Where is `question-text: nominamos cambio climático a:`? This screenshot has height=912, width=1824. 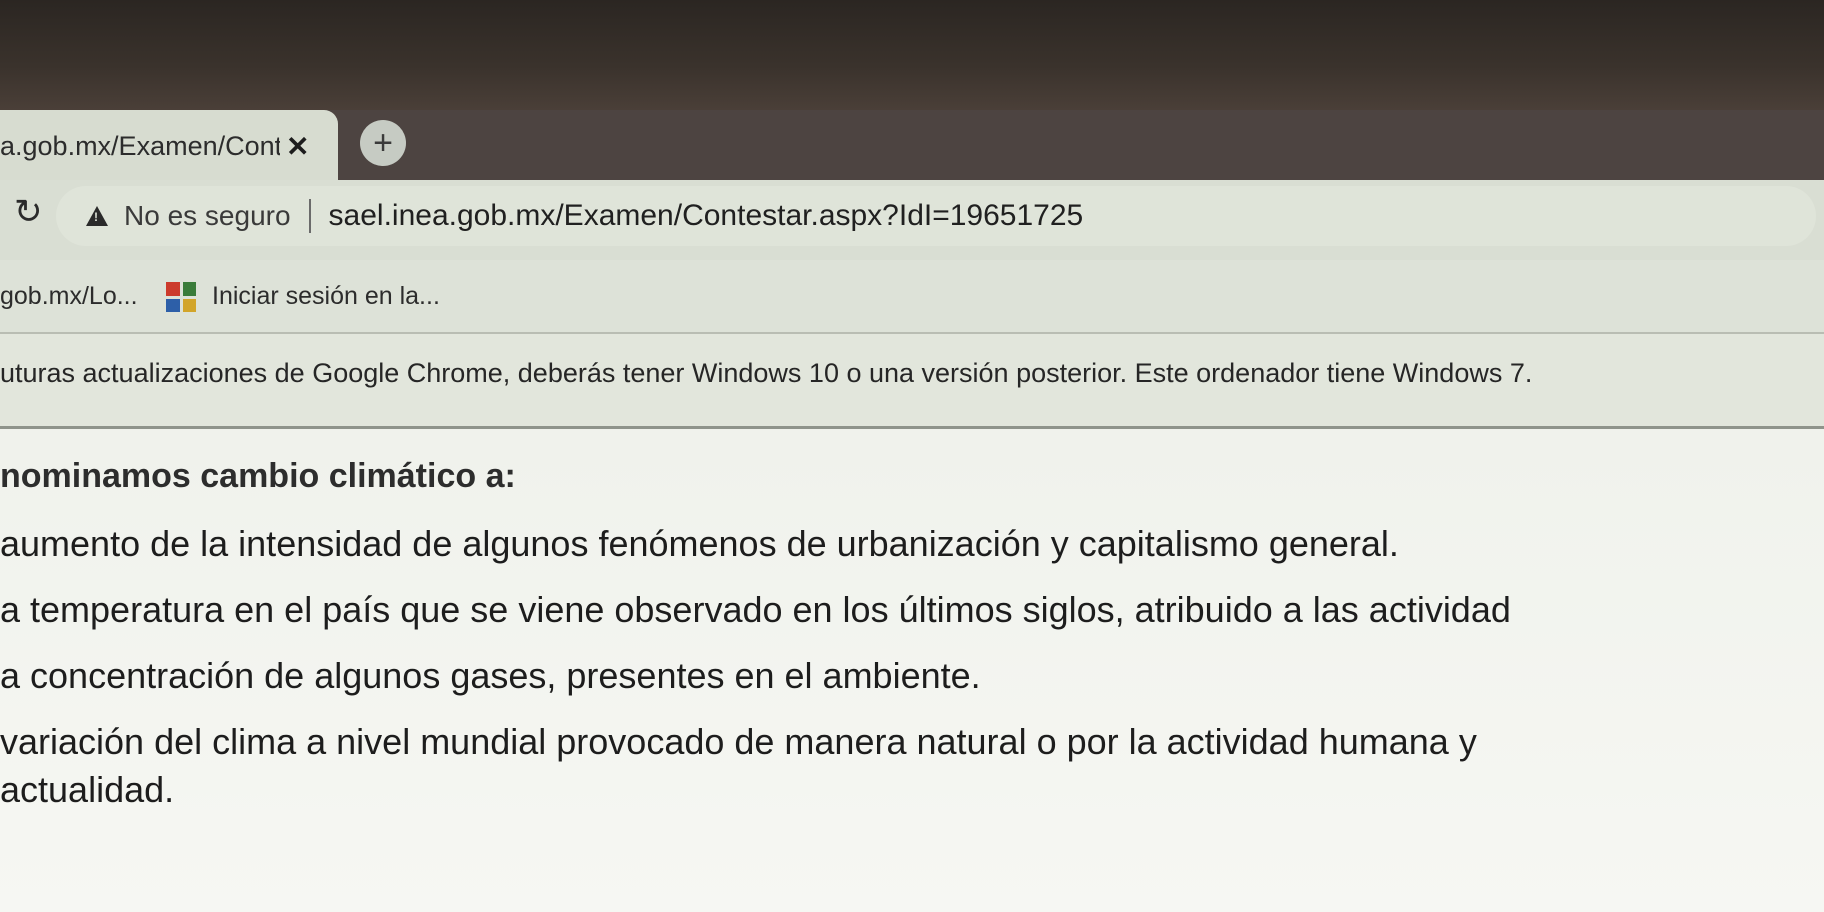
question-text: nominamos cambio climático a: is located at coordinates (258, 476).